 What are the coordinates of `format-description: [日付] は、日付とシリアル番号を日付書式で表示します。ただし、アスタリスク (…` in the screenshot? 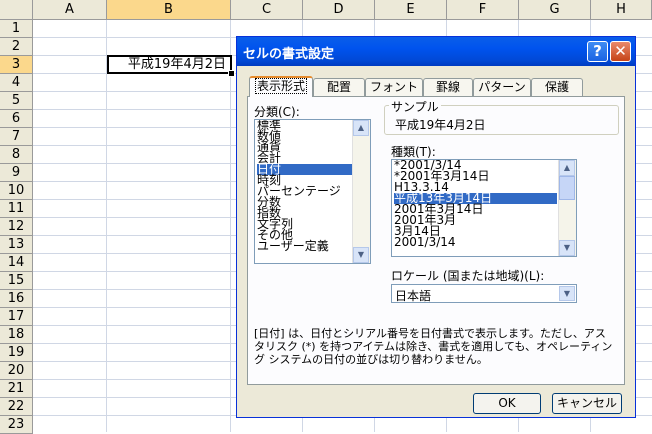 It's located at (433, 346).